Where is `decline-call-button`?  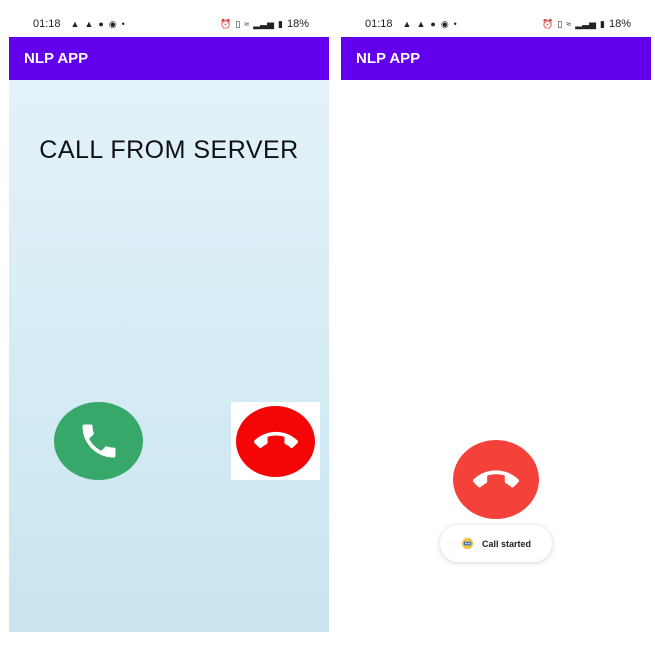 decline-call-button is located at coordinates (275, 441).